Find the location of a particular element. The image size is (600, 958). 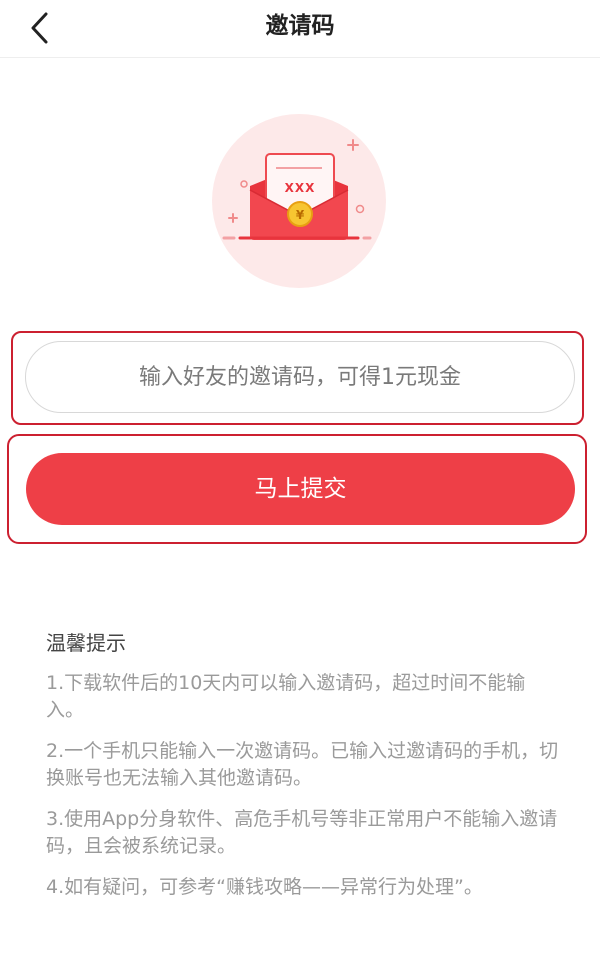

tip-item: 1.下载软件后的10天内可以输入邀请码，超过时间不能输入。 is located at coordinates (286, 696).